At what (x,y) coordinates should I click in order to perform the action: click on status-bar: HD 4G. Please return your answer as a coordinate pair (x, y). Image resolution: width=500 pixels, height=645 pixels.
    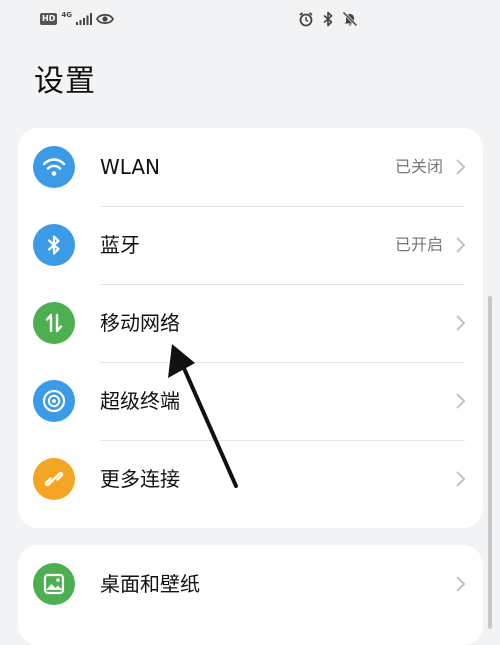
    Looking at the image, I should click on (250, 18).